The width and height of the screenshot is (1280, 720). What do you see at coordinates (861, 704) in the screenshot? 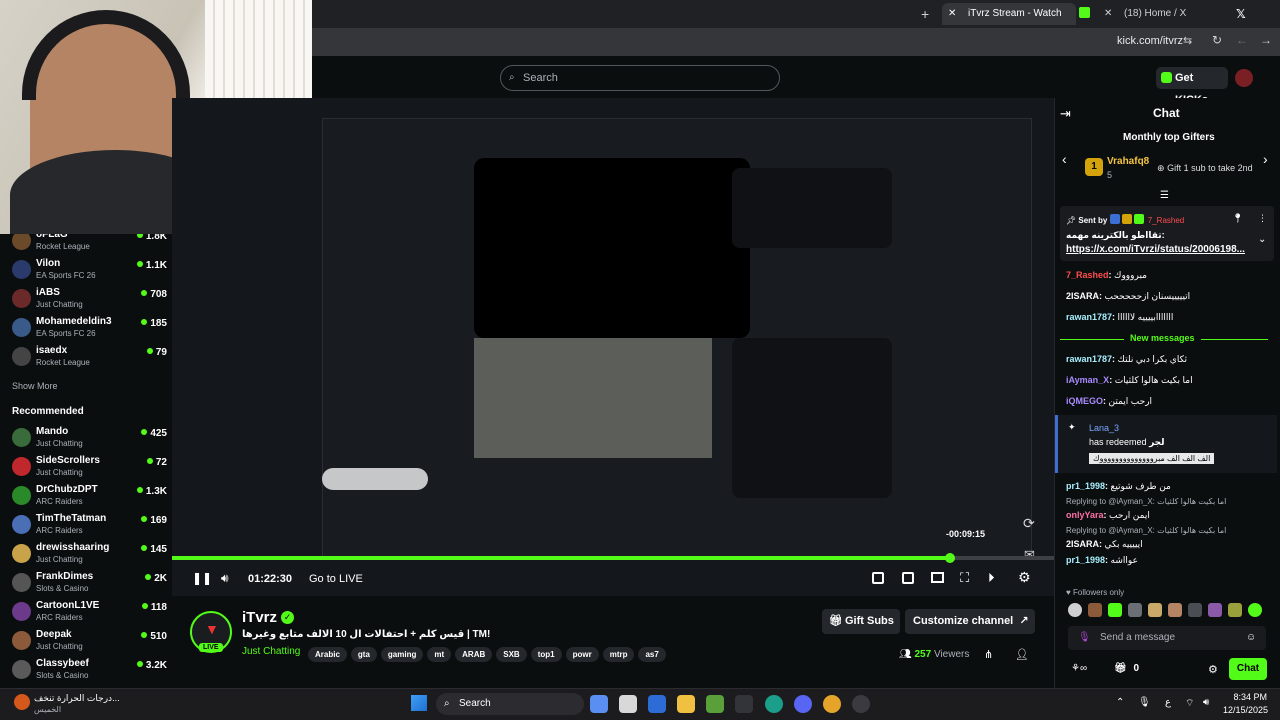
I see `obs-icon` at bounding box center [861, 704].